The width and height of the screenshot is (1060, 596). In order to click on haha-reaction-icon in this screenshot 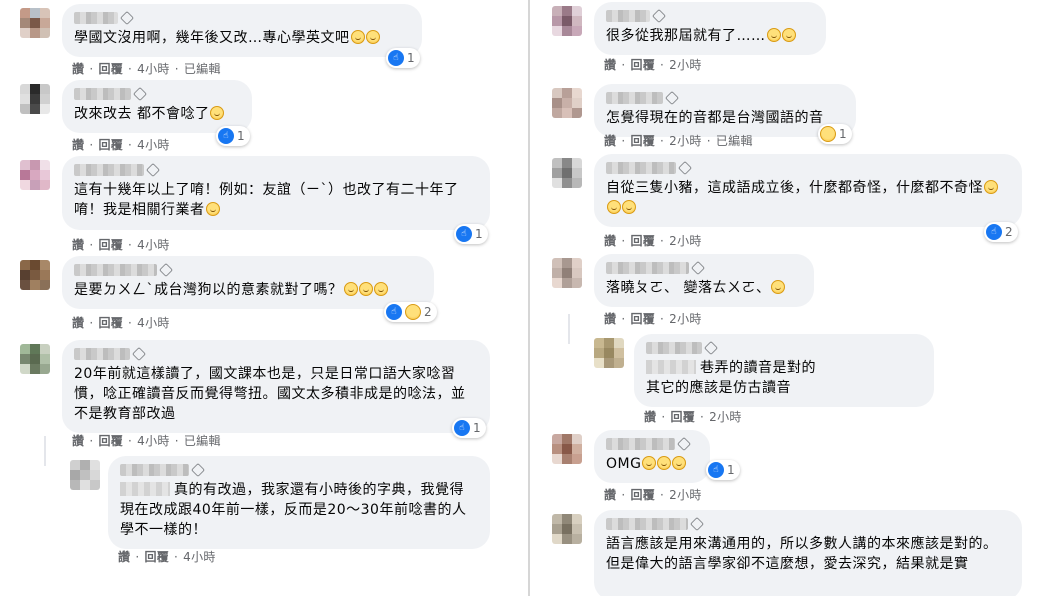, I will do `click(828, 134)`.